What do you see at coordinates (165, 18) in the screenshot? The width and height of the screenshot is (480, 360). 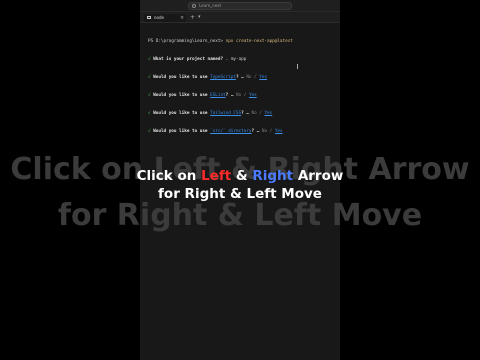 I see `tab-node: node ×` at bounding box center [165, 18].